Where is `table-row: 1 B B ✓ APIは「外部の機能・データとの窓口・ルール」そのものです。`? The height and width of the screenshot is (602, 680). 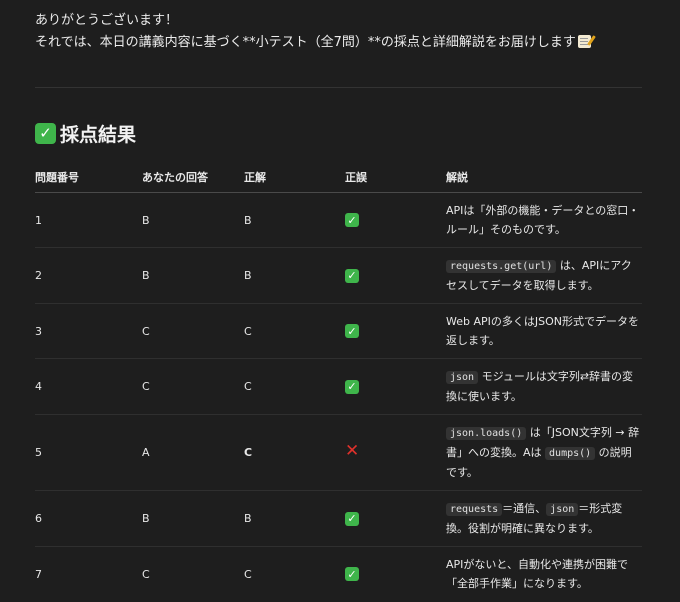
table-row: 1 B B ✓ APIは「外部の機能・データとの窓口・ルール」そのものです。 is located at coordinates (338, 220).